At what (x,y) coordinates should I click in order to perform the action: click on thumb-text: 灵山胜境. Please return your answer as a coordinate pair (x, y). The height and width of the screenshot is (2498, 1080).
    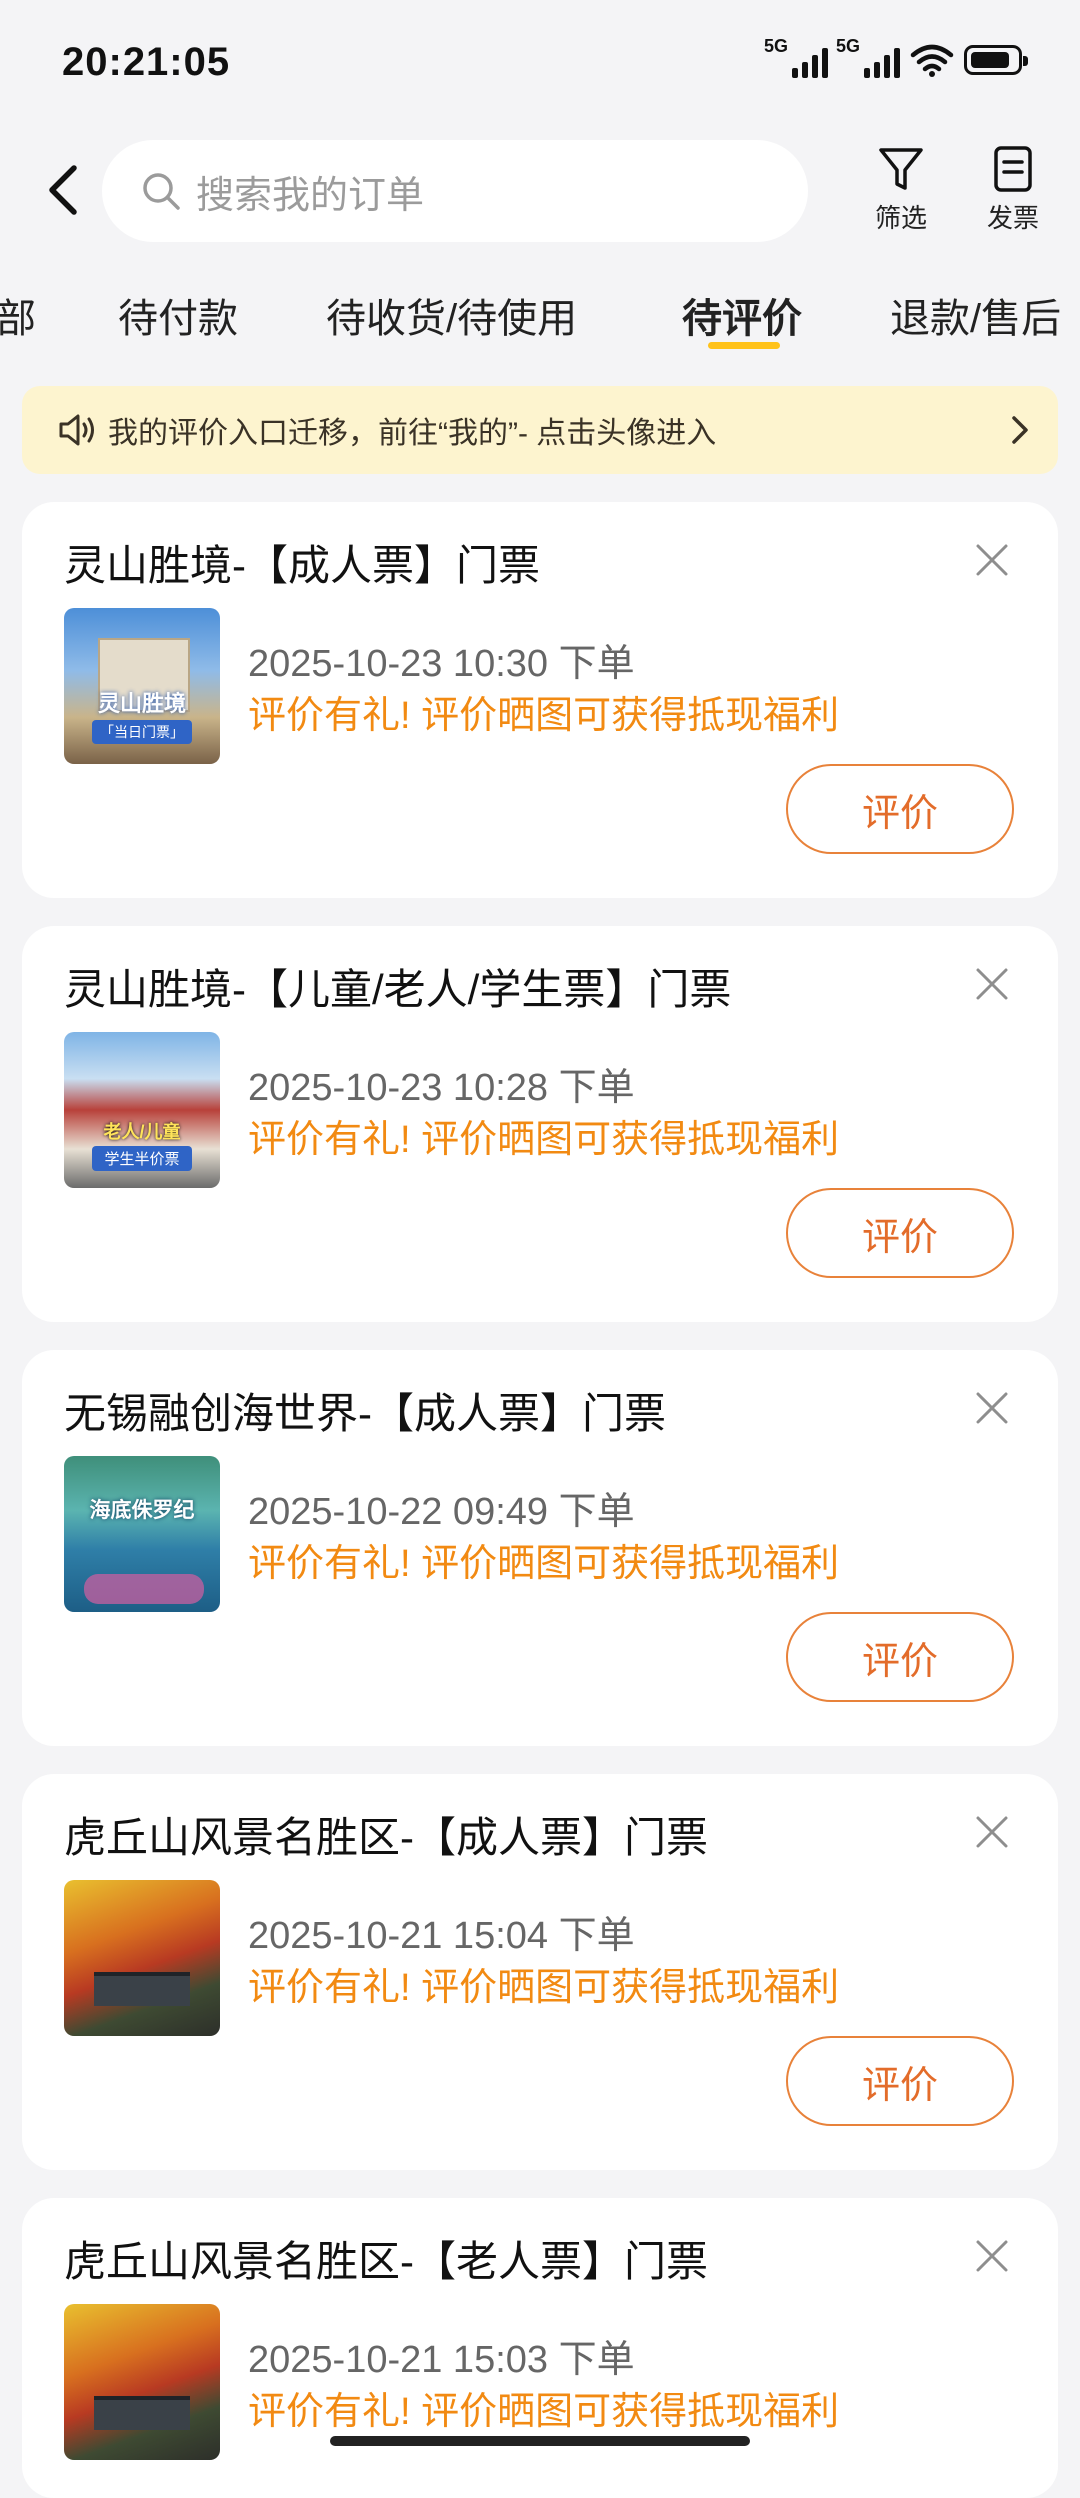
    Looking at the image, I should click on (141, 703).